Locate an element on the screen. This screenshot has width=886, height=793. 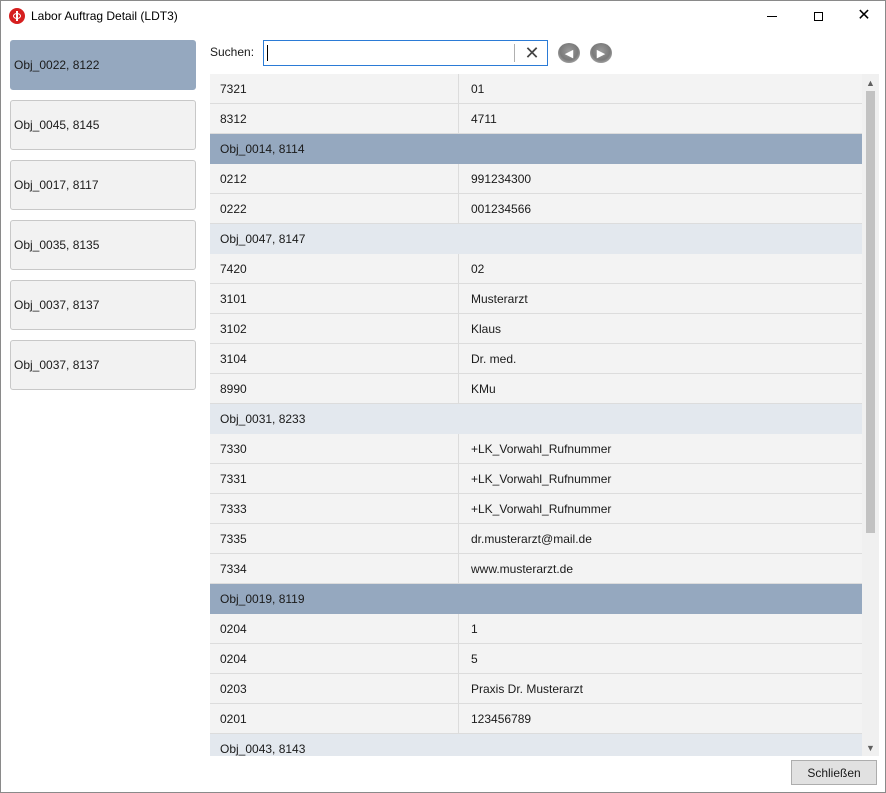
table-row: 7334 www.musterarzt.de is located at coordinates (536, 569).